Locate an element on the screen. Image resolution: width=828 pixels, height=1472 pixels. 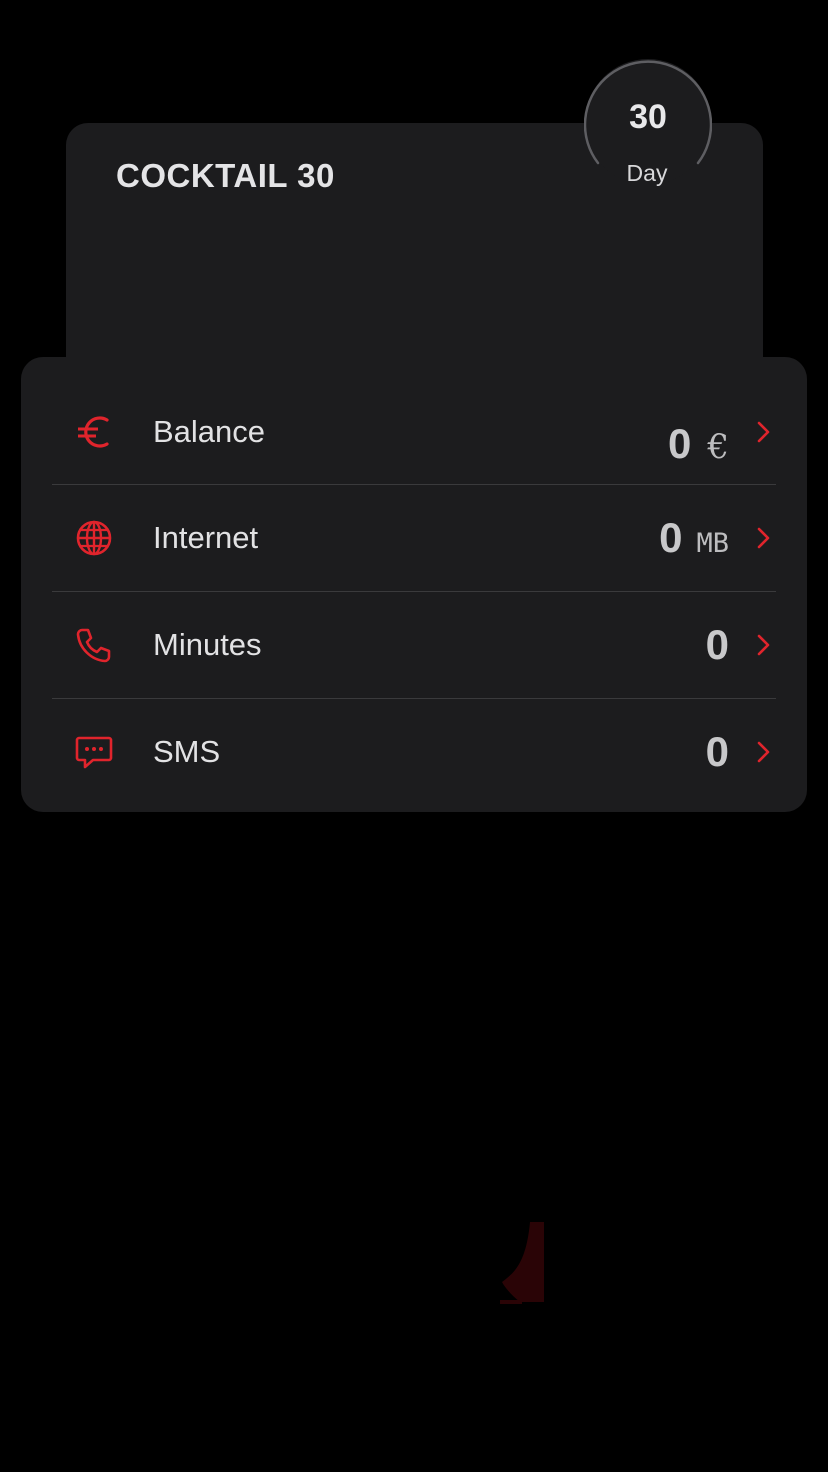
days-remaining-badge: 30 Day is located at coordinates (648, 122).